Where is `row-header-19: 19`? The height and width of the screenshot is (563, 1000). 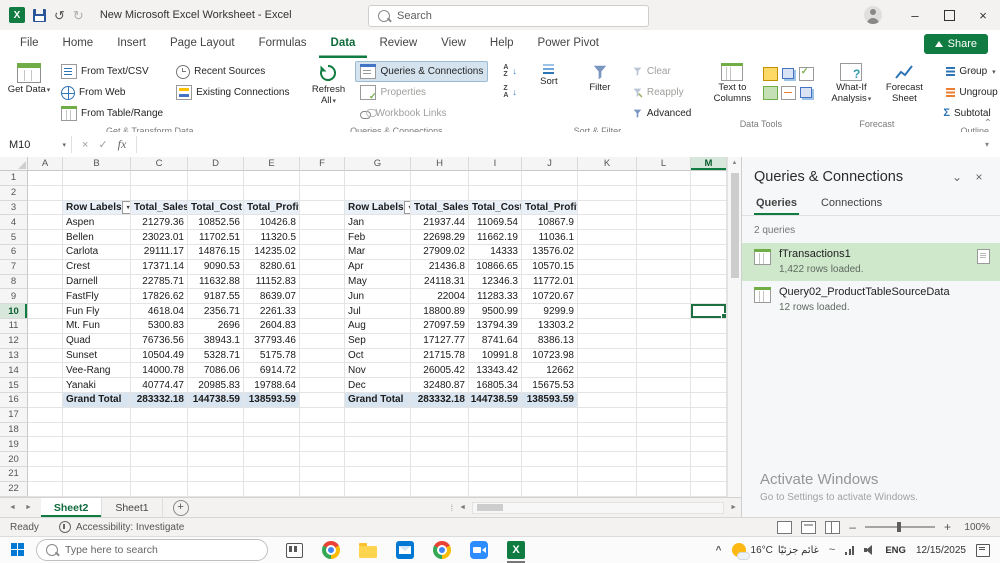
row-header-19: 19 is located at coordinates (14, 445).